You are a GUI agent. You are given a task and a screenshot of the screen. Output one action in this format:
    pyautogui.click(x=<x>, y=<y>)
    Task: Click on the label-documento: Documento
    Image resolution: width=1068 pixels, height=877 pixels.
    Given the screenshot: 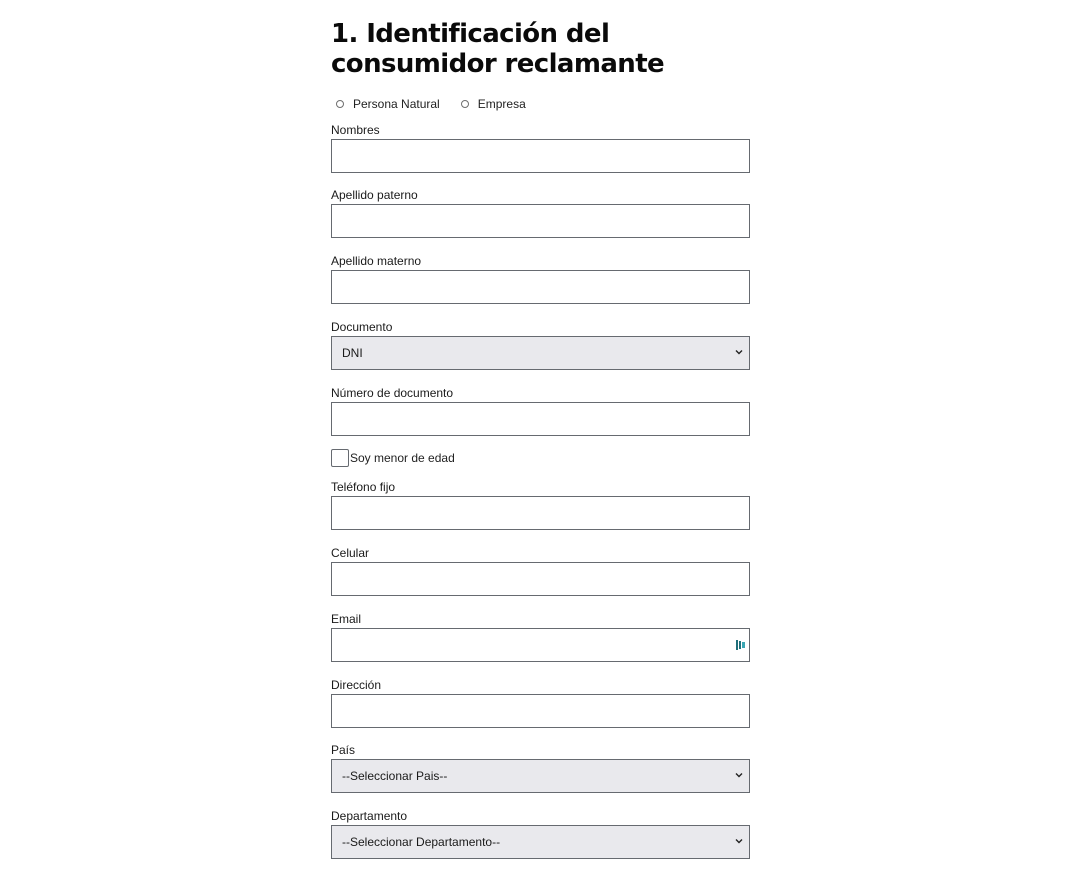 What is the action you would take?
    pyautogui.click(x=362, y=327)
    